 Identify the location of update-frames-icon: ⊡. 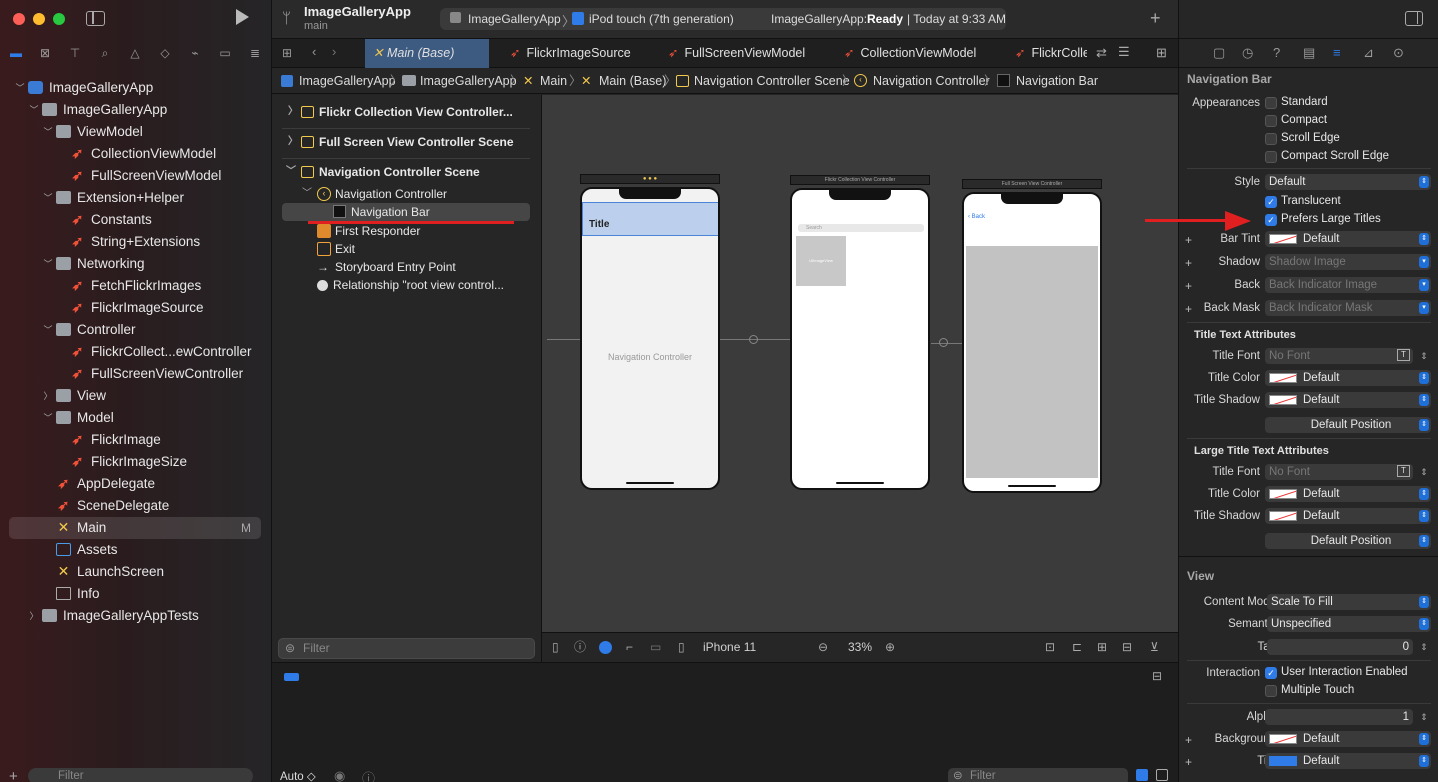
(1050, 647).